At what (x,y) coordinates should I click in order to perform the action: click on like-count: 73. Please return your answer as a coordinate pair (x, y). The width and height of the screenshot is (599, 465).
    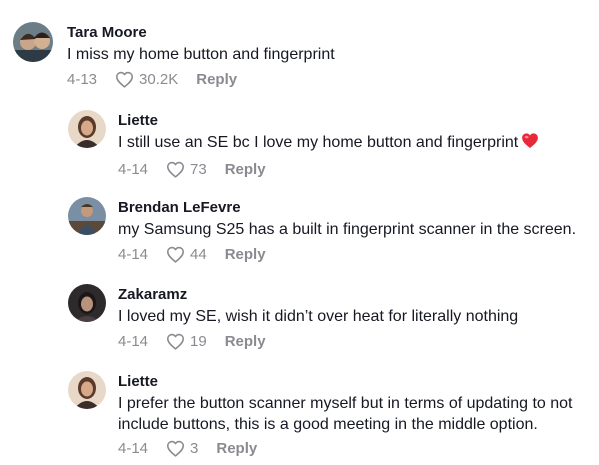
    Looking at the image, I should click on (198, 169).